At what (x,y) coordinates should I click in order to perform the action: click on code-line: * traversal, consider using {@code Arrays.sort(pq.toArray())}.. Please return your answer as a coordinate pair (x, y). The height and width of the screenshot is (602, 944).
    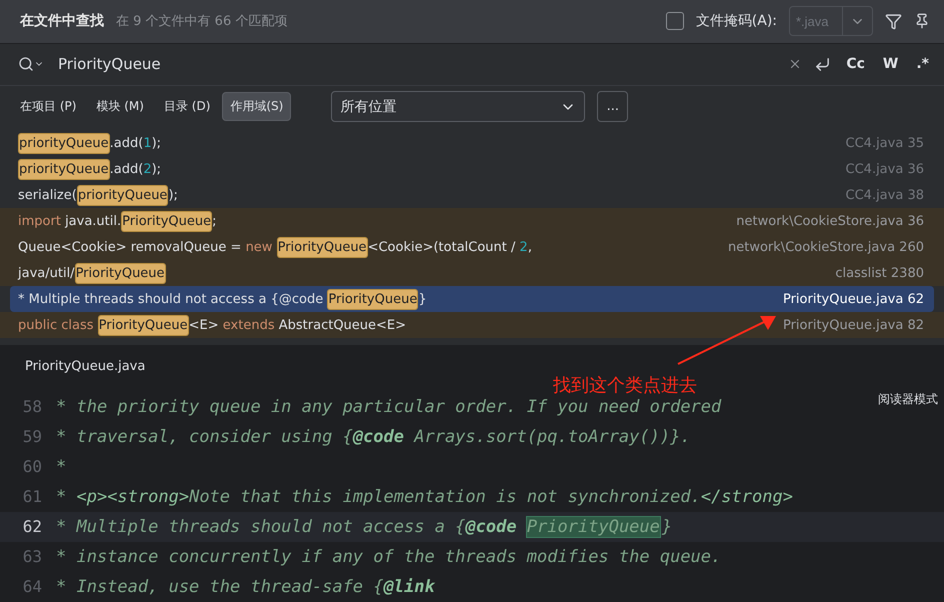
    Looking at the image, I should click on (373, 436).